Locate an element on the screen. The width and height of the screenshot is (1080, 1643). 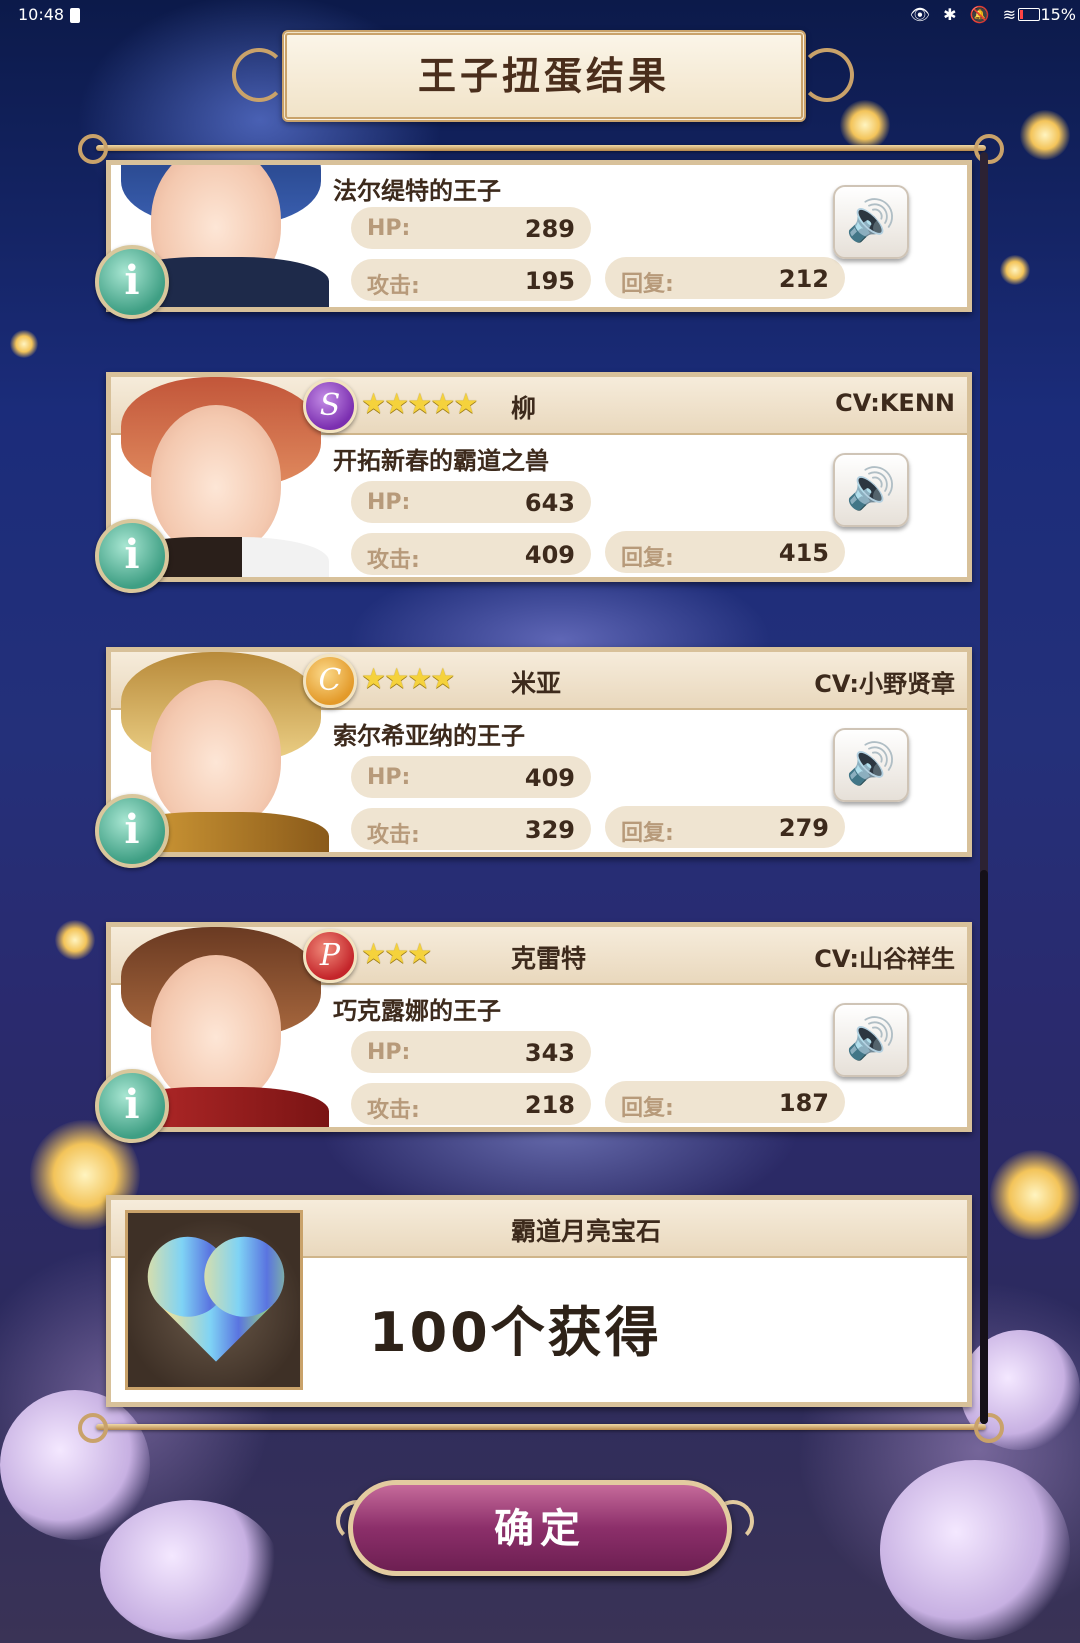
item-amount: 100个获得 is located at coordinates (515, 1332).